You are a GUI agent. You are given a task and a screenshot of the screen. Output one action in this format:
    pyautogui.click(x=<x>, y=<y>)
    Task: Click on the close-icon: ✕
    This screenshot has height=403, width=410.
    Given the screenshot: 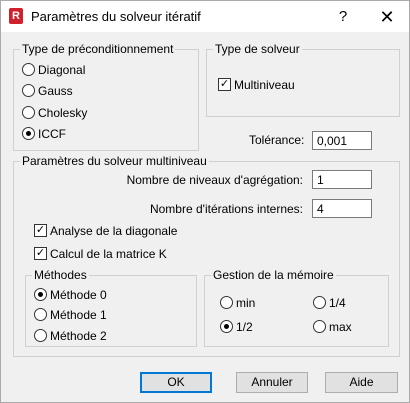 What is the action you would take?
    pyautogui.click(x=387, y=17)
    